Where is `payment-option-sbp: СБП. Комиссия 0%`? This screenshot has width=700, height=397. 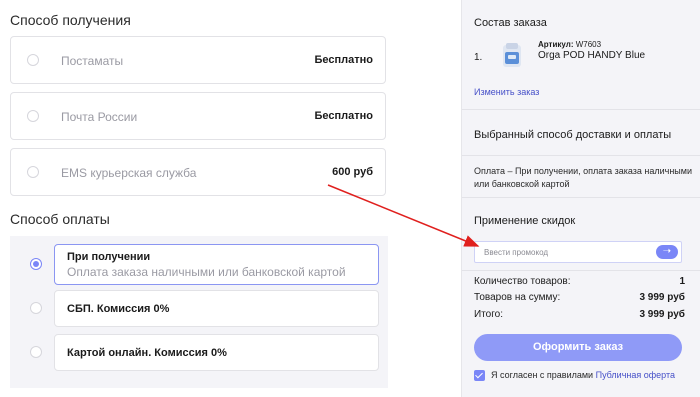
payment-option-sbp: СБП. Комиссия 0% is located at coordinates (216, 308).